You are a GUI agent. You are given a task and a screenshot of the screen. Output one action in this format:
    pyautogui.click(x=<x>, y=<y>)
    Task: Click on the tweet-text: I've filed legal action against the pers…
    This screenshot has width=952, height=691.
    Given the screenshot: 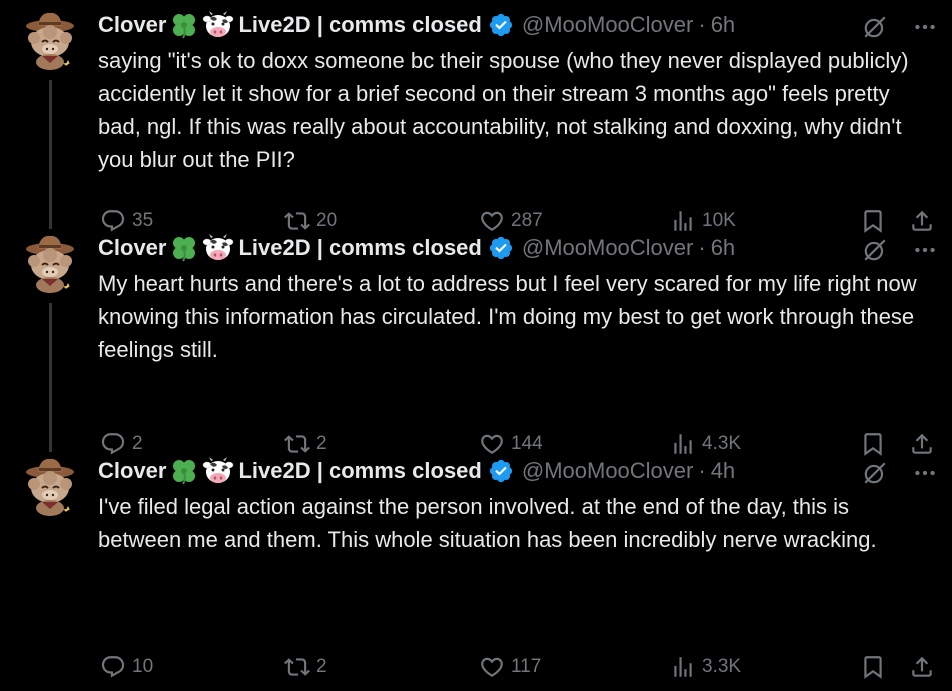 What is the action you would take?
    pyautogui.click(x=487, y=523)
    